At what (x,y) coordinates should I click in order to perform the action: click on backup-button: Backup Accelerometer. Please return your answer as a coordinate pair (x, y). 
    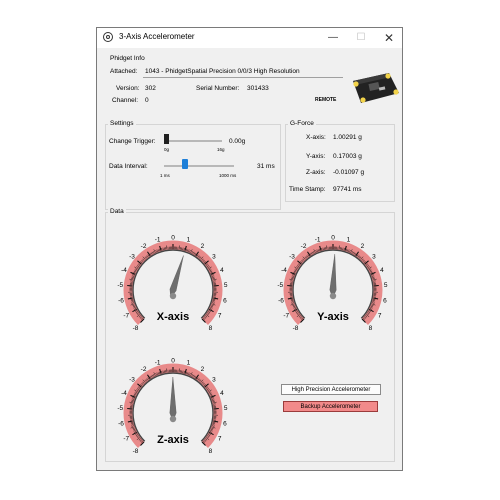
    Looking at the image, I should click on (330, 406).